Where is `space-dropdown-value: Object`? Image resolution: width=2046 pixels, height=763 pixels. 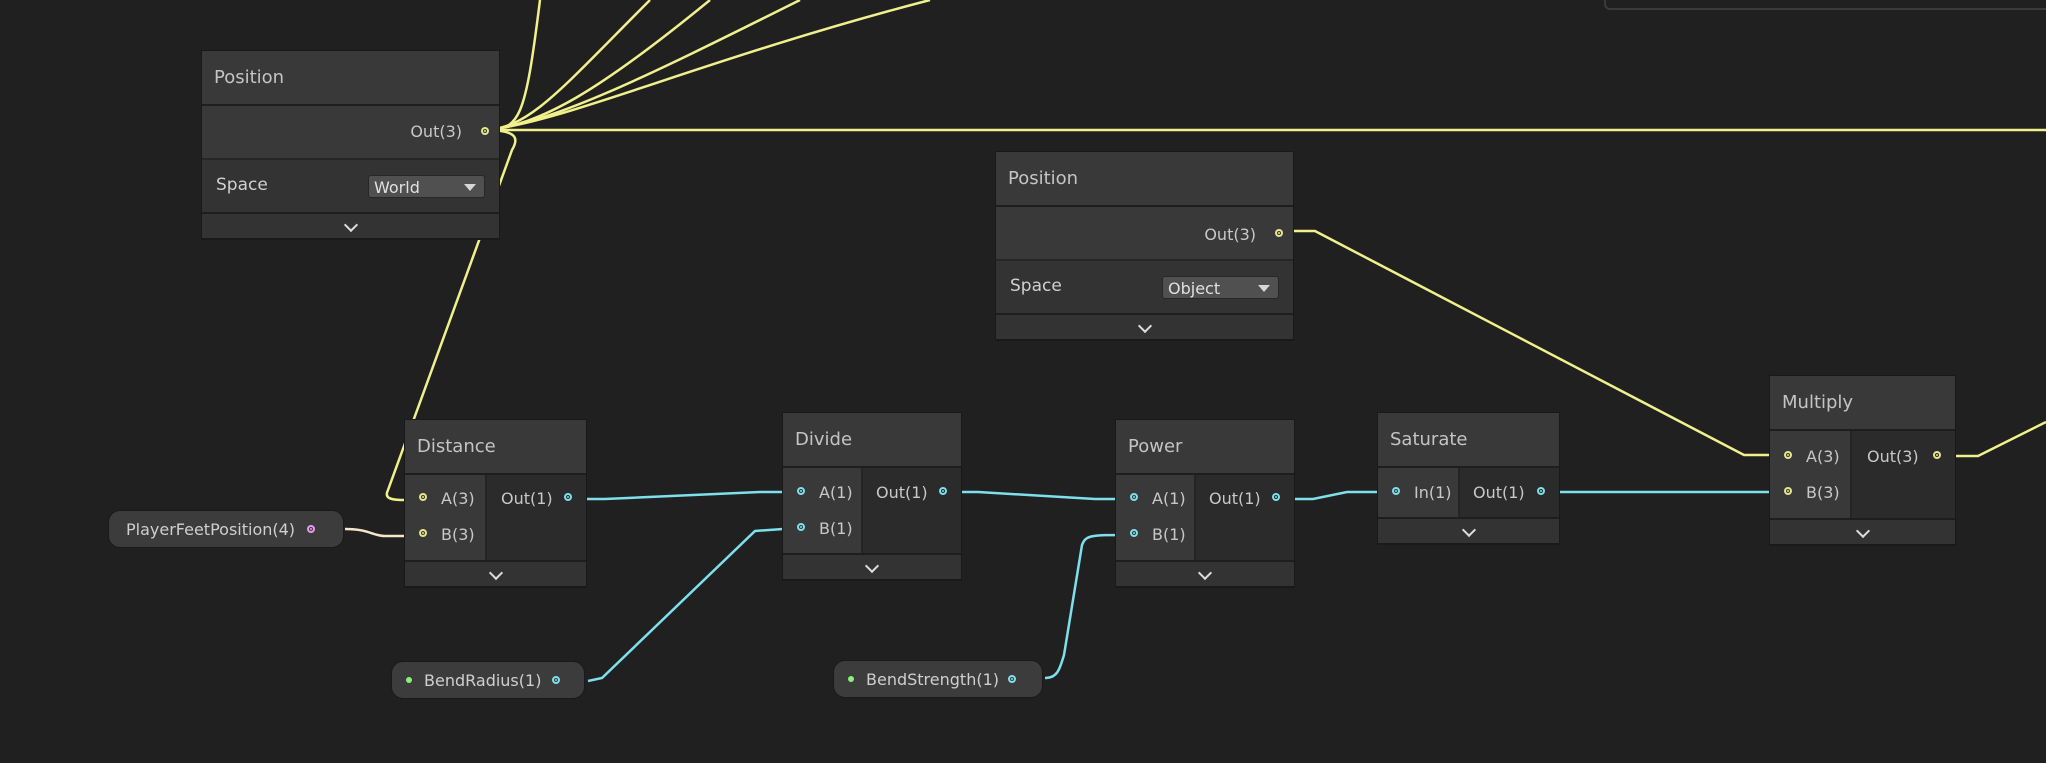
space-dropdown-value: Object is located at coordinates (1194, 288).